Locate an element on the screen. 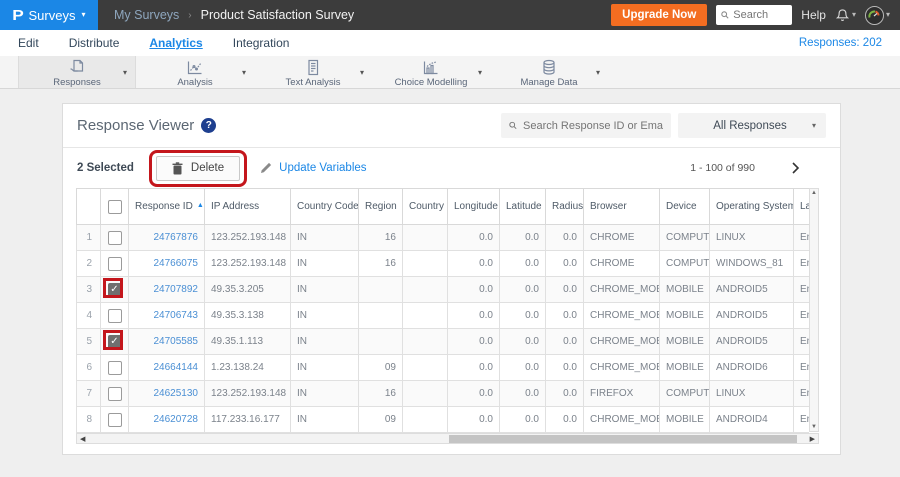 The image size is (900, 477). response-search is located at coordinates (586, 125).